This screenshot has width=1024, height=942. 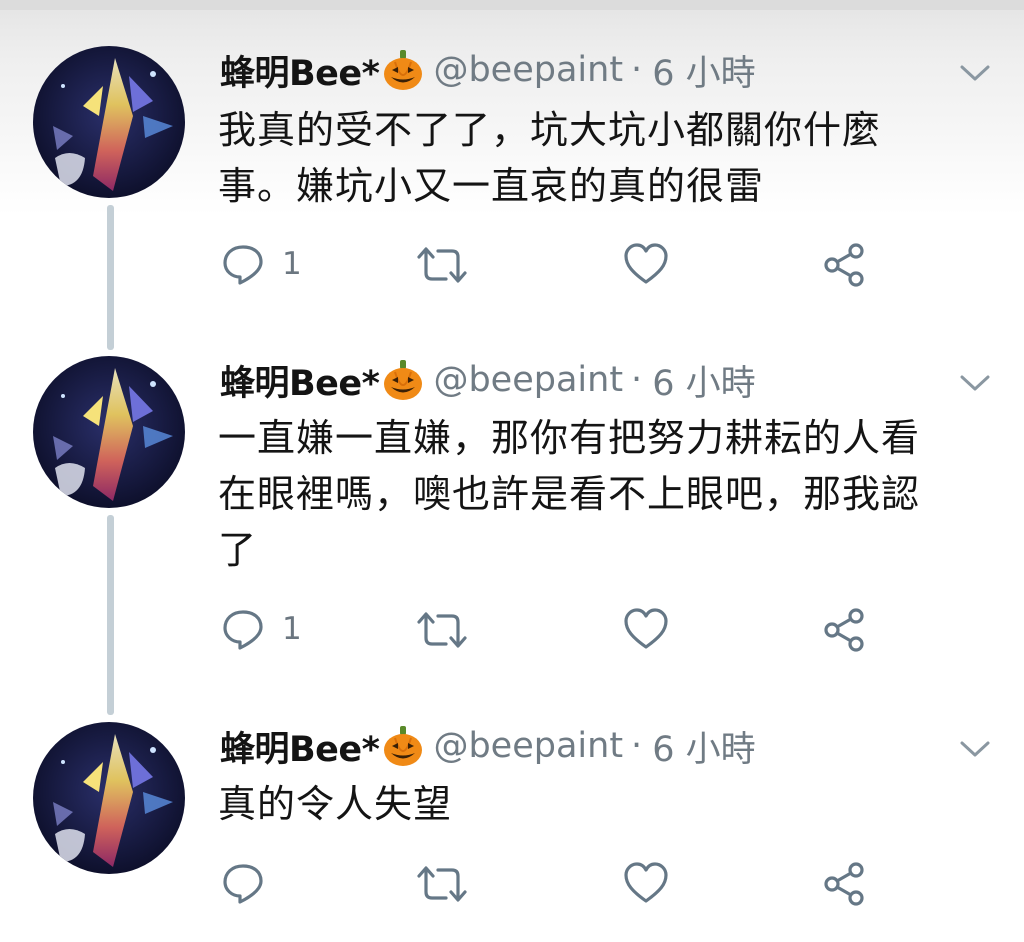 I want to click on chevron-down-icon, so click(x=975, y=749).